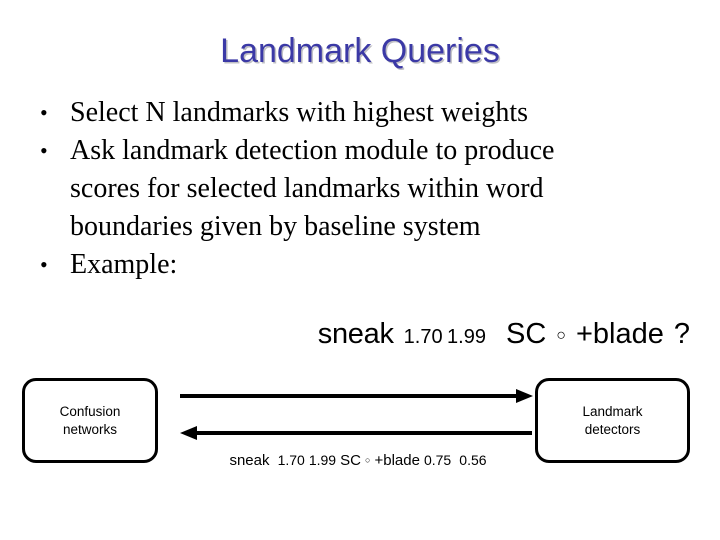  Describe the element at coordinates (526, 334) in the screenshot. I see `example-tag: SC` at that location.